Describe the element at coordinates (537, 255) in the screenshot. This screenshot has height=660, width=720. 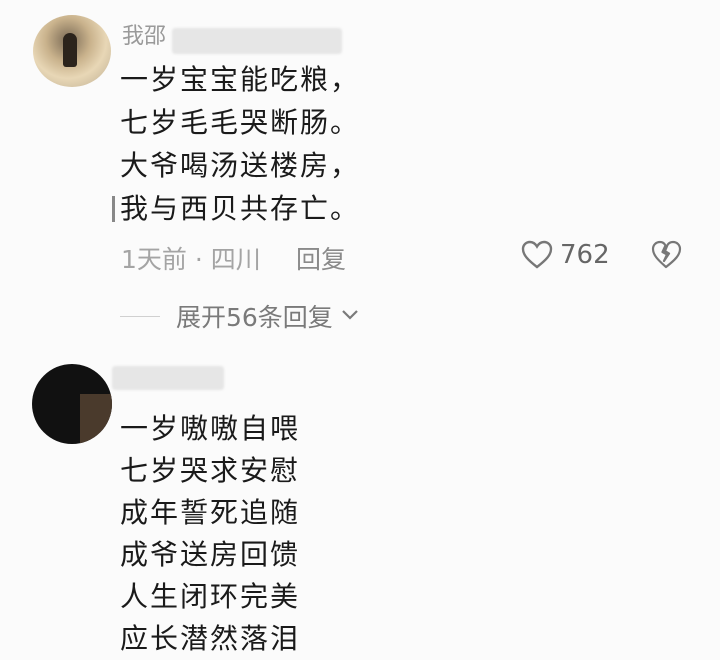
I see `like-icon` at that location.